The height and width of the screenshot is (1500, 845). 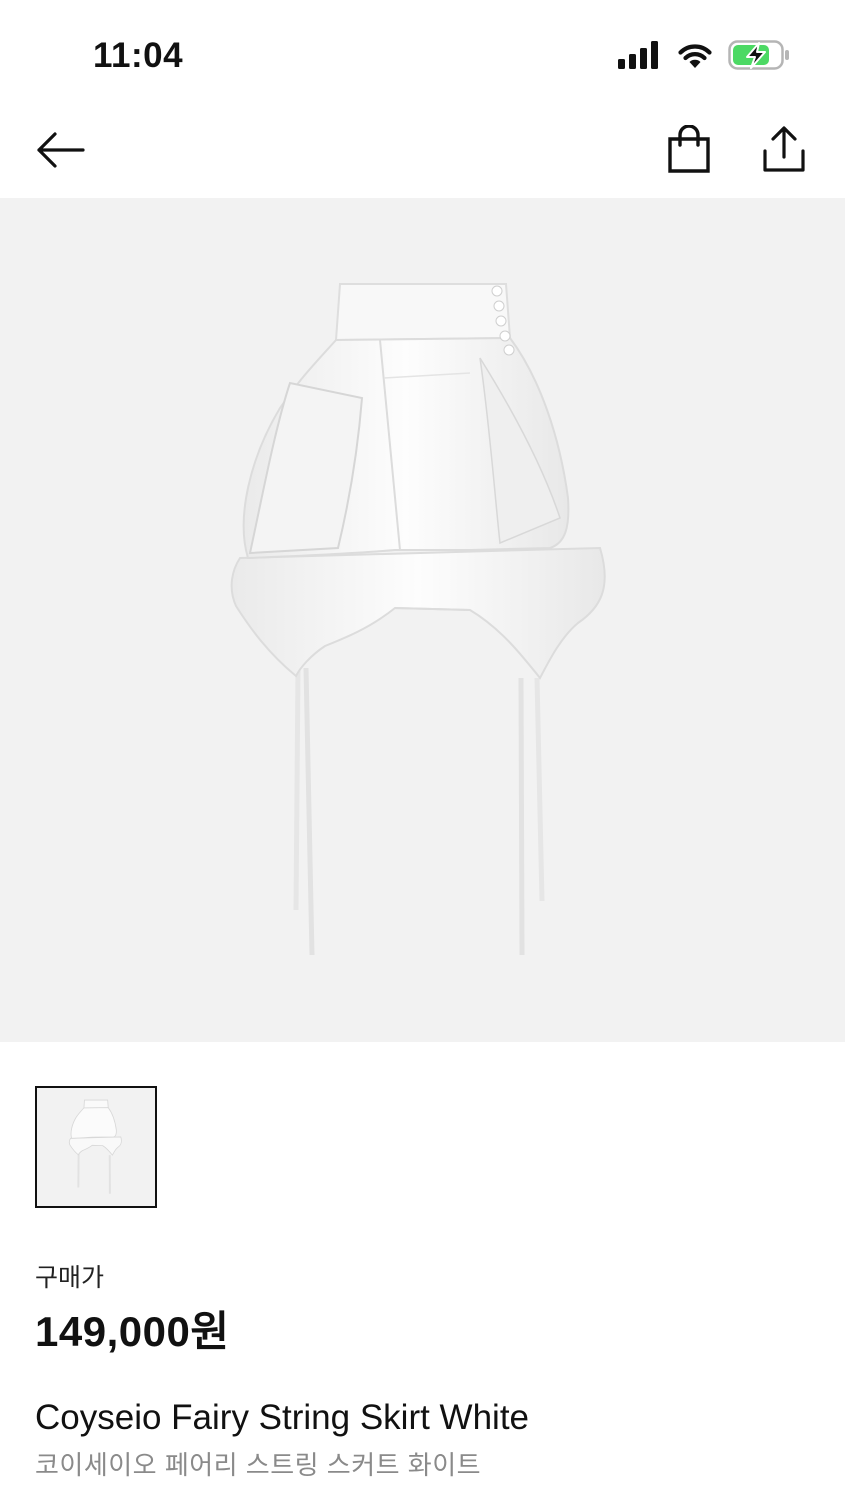 What do you see at coordinates (138, 55) in the screenshot?
I see `status-time: 11:04` at bounding box center [138, 55].